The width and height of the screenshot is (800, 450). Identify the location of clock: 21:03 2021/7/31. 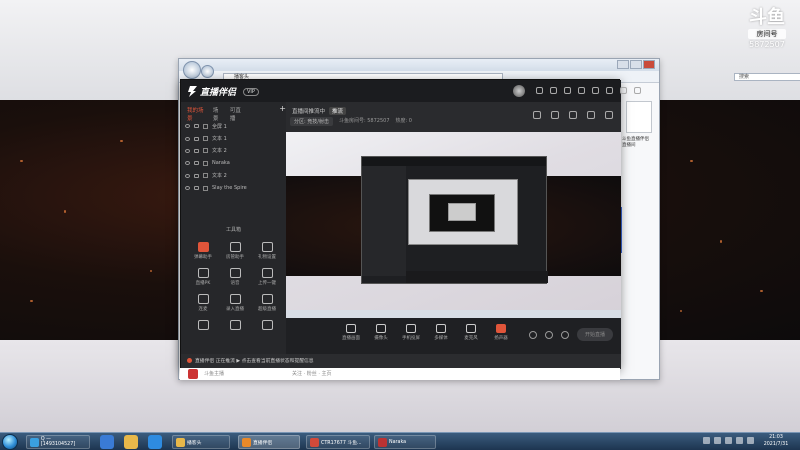
(776, 441).